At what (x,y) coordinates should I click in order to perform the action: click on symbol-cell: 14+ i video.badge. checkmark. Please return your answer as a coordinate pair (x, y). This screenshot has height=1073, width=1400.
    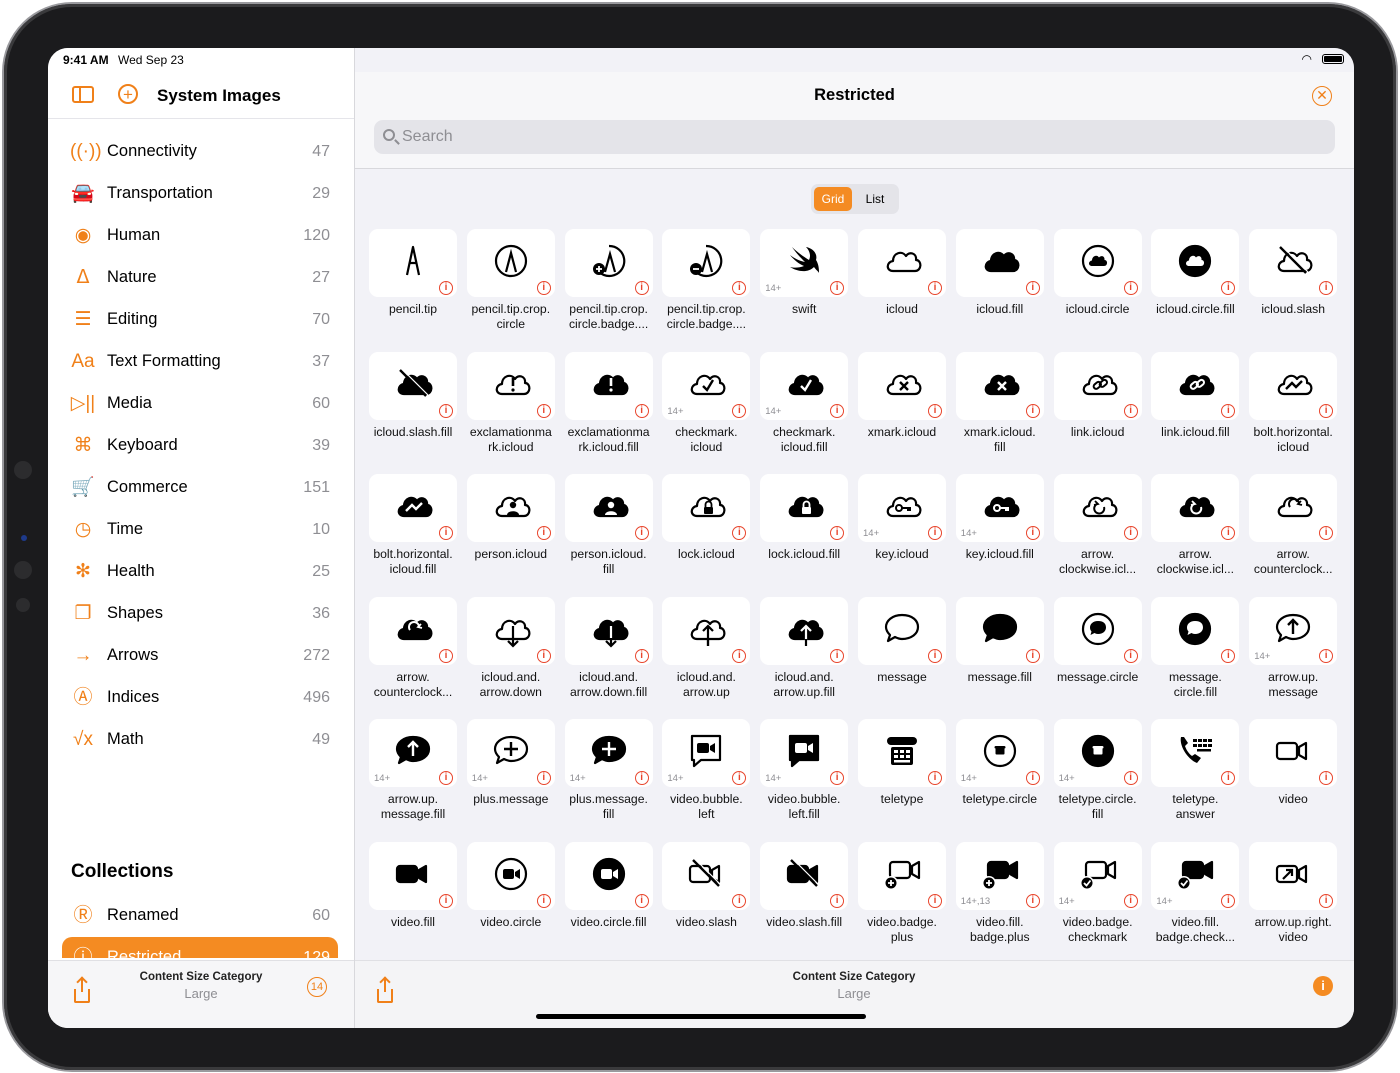
    Looking at the image, I should click on (1098, 901).